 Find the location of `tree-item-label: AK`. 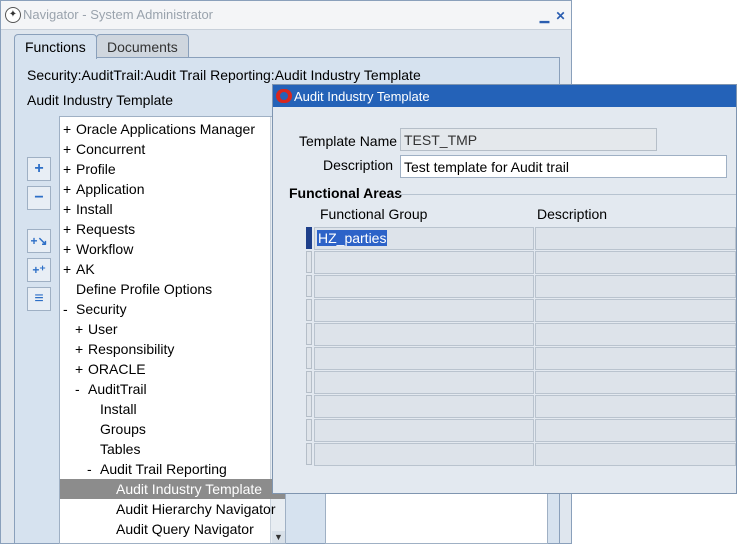

tree-item-label: AK is located at coordinates (85, 269).